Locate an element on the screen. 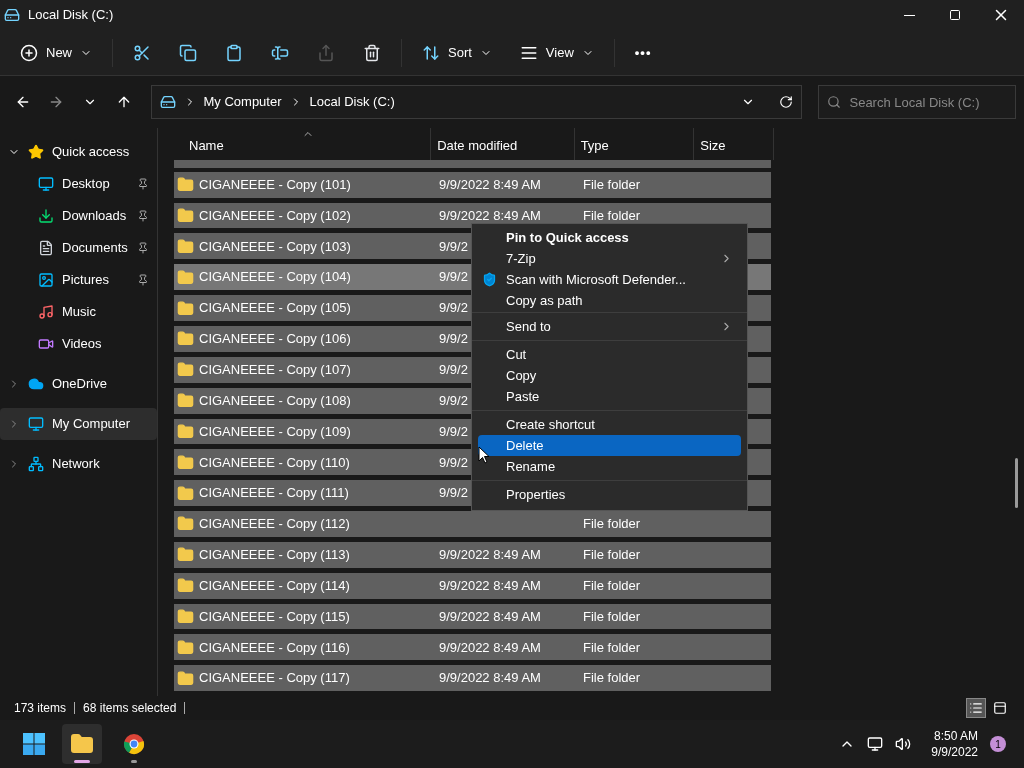  item-count: 173 items is located at coordinates (40, 708).